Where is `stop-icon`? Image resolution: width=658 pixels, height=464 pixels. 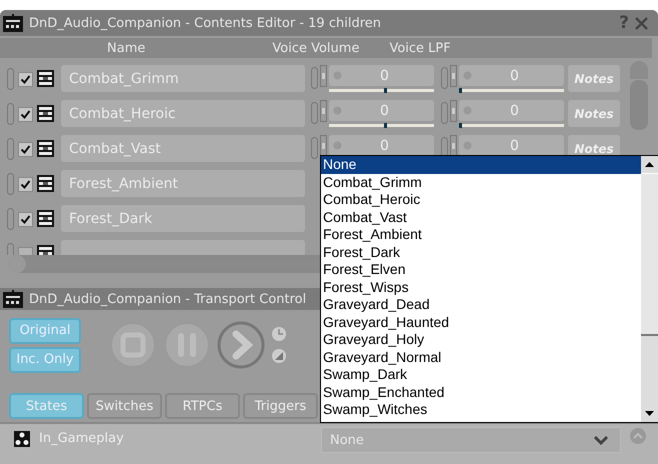 stop-icon is located at coordinates (133, 345).